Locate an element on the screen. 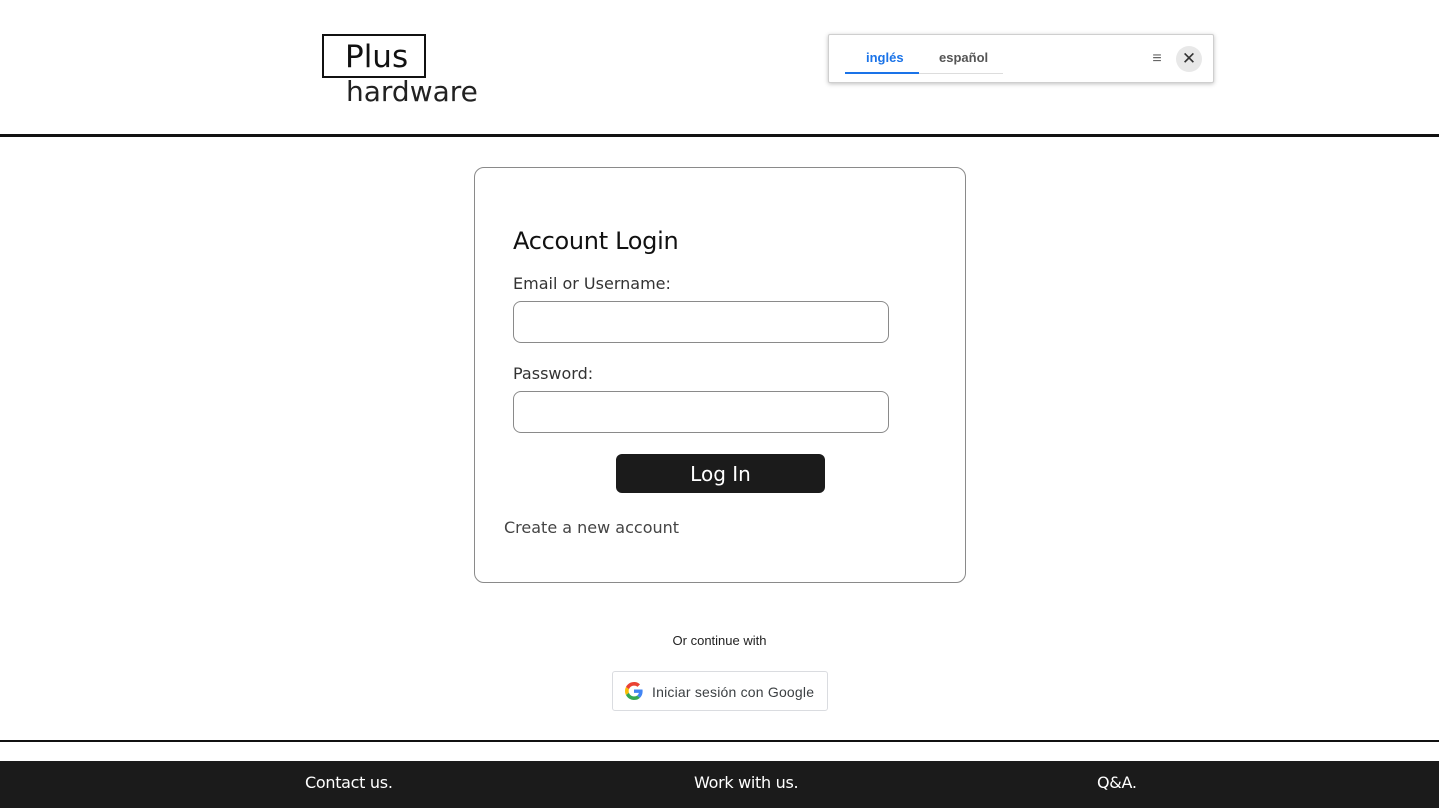 The width and height of the screenshot is (1439, 808). create-account-link: Create a new account is located at coordinates (591, 528).